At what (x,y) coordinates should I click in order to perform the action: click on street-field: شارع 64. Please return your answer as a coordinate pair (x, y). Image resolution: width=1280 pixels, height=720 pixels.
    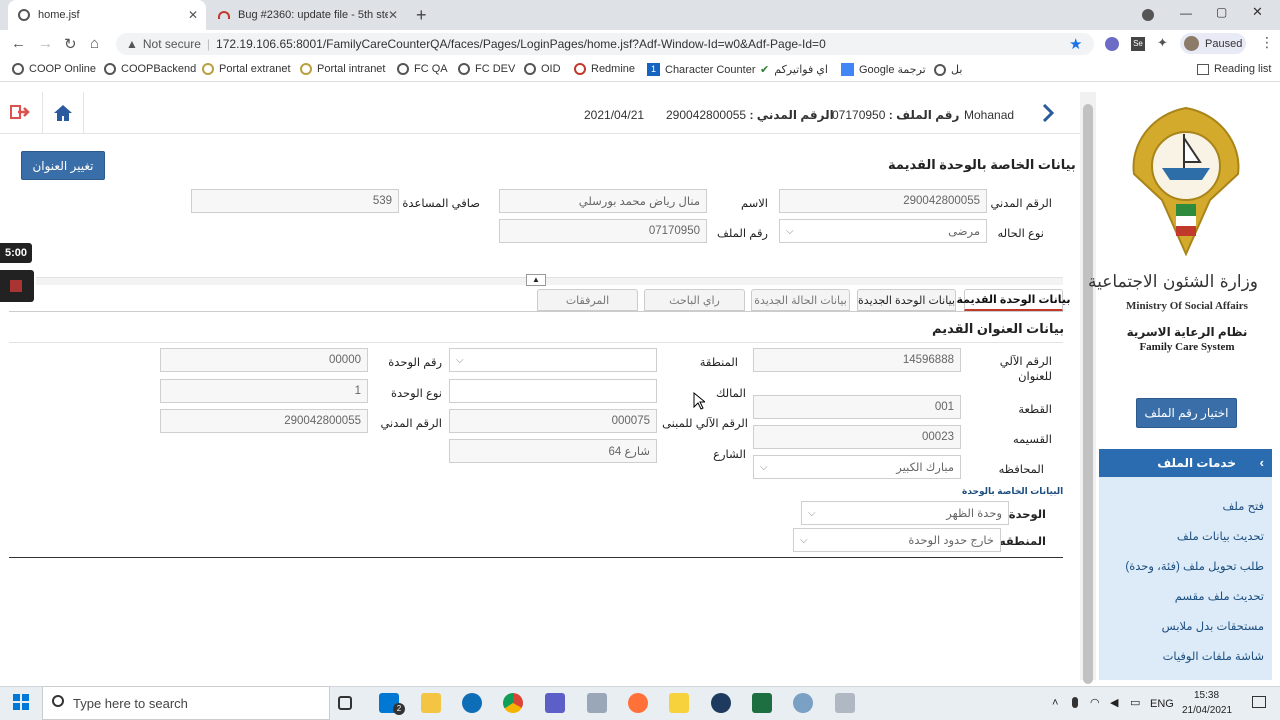
    Looking at the image, I should click on (553, 451).